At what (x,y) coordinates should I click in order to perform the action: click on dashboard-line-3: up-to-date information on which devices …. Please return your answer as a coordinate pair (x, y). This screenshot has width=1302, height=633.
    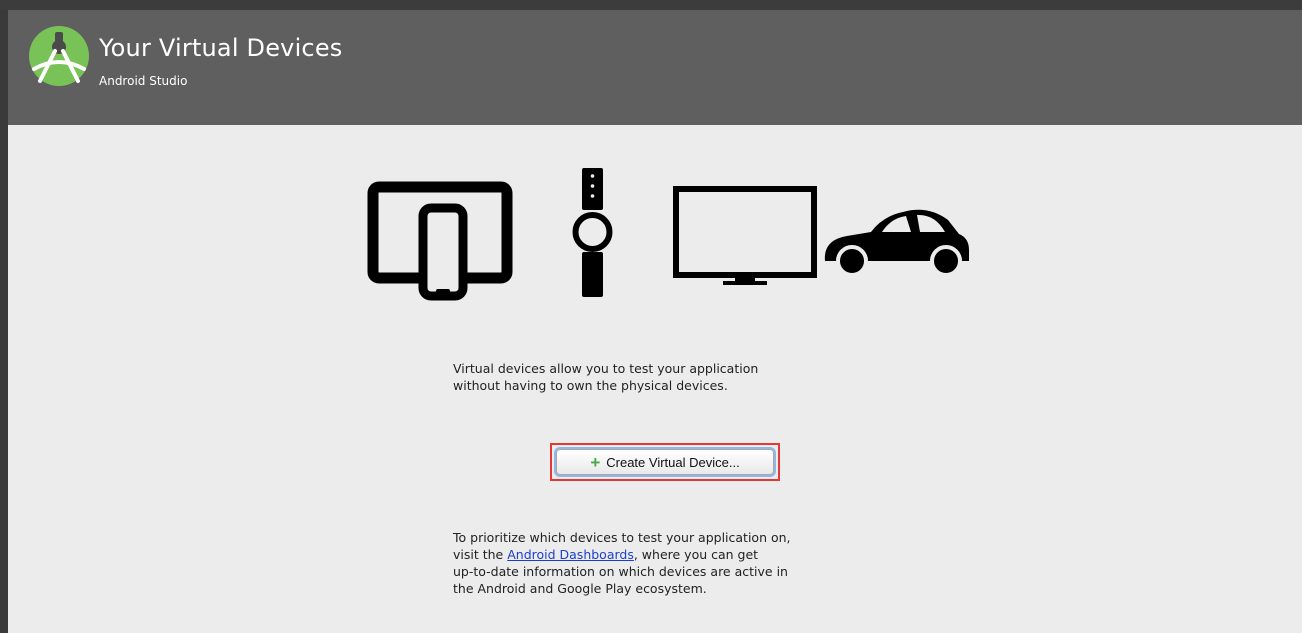
    Looking at the image, I should click on (620, 571).